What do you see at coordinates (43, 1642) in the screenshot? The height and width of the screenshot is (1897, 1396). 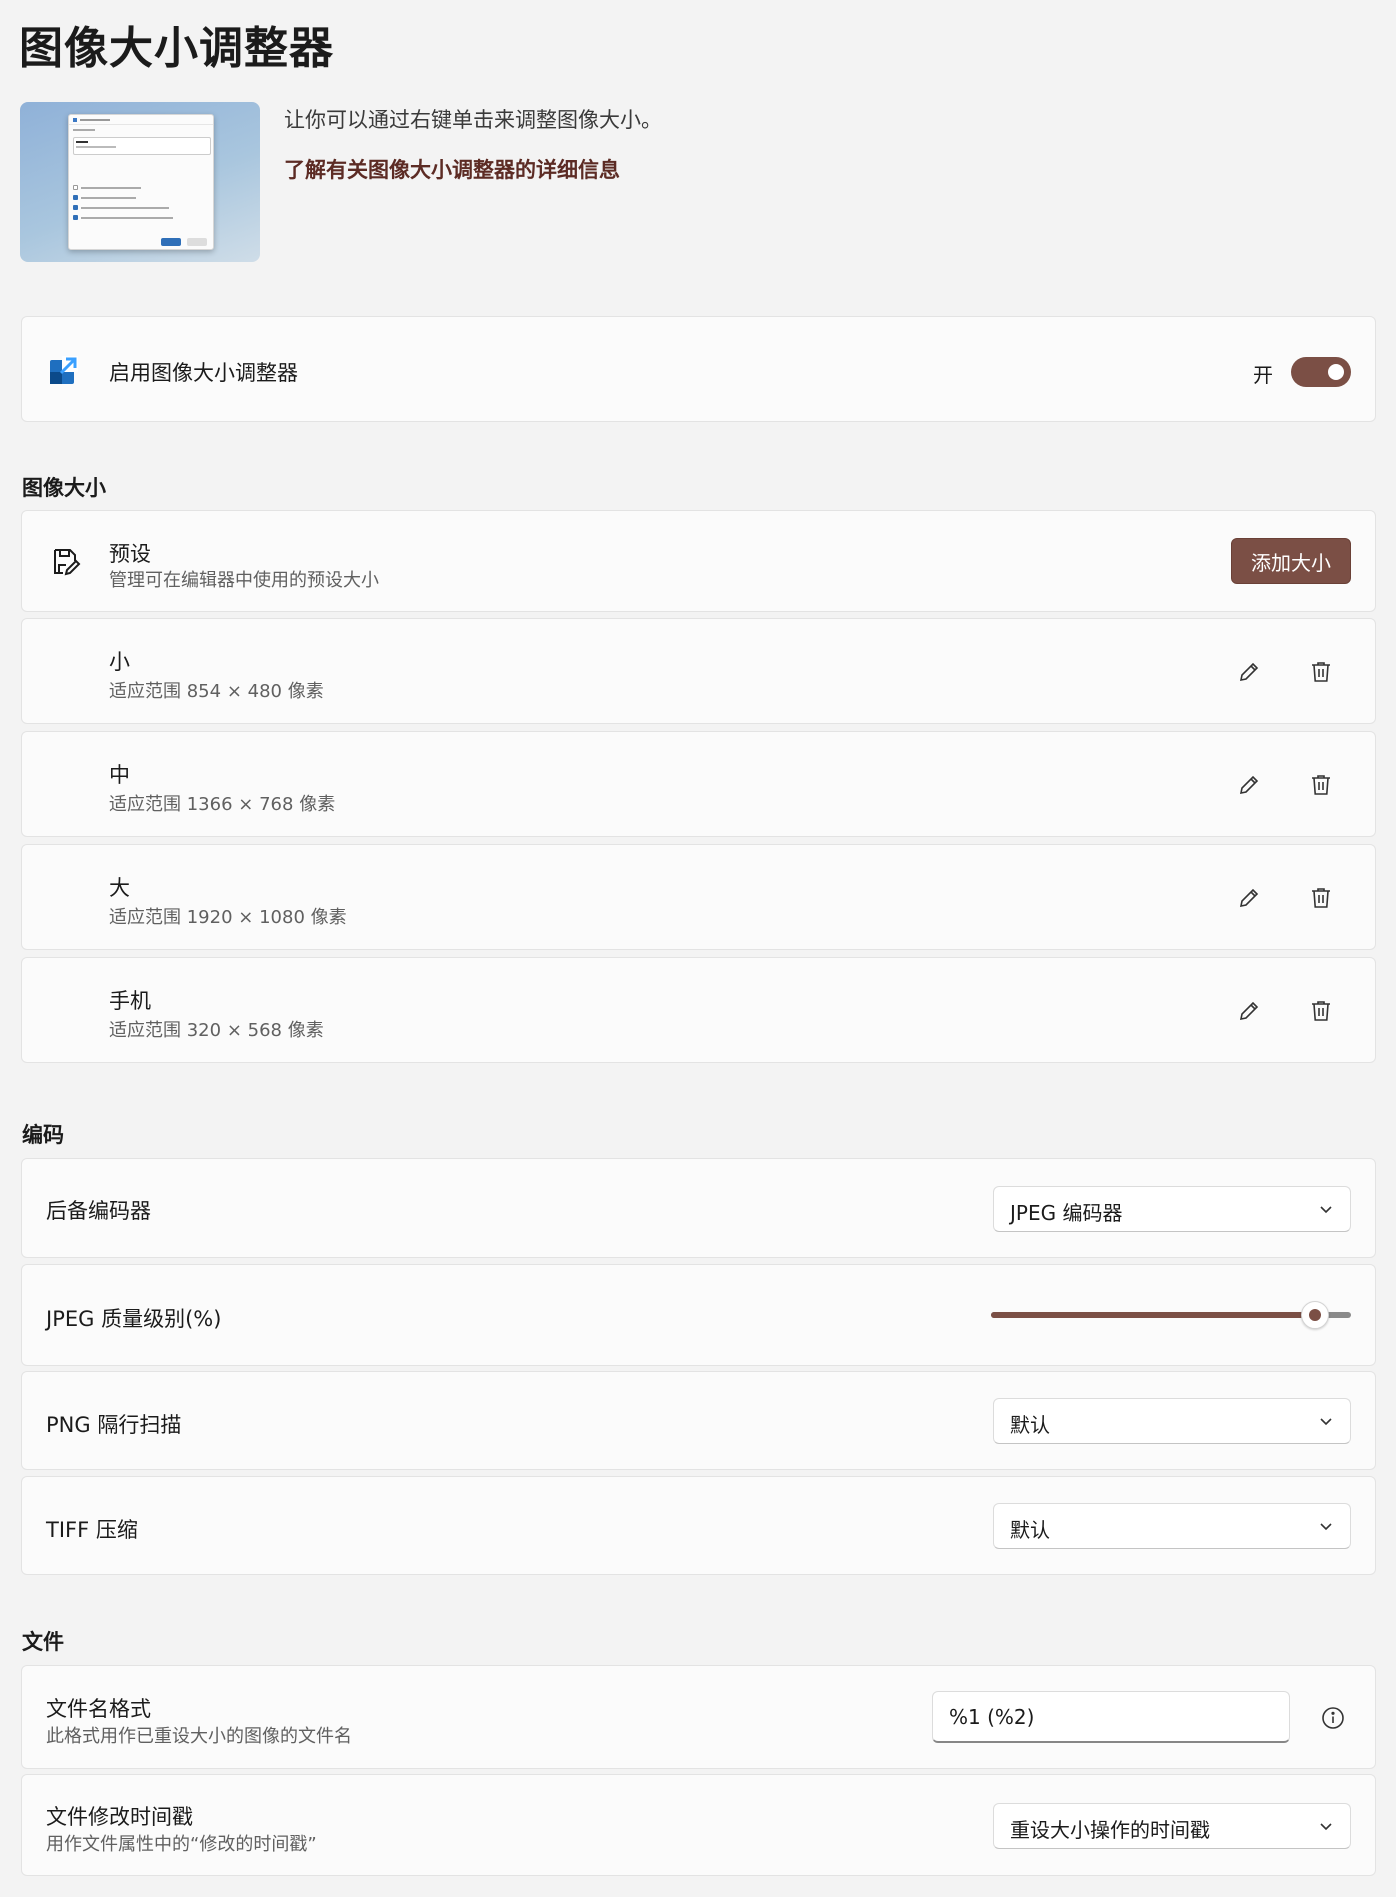 I see `section-header-file: 文件` at bounding box center [43, 1642].